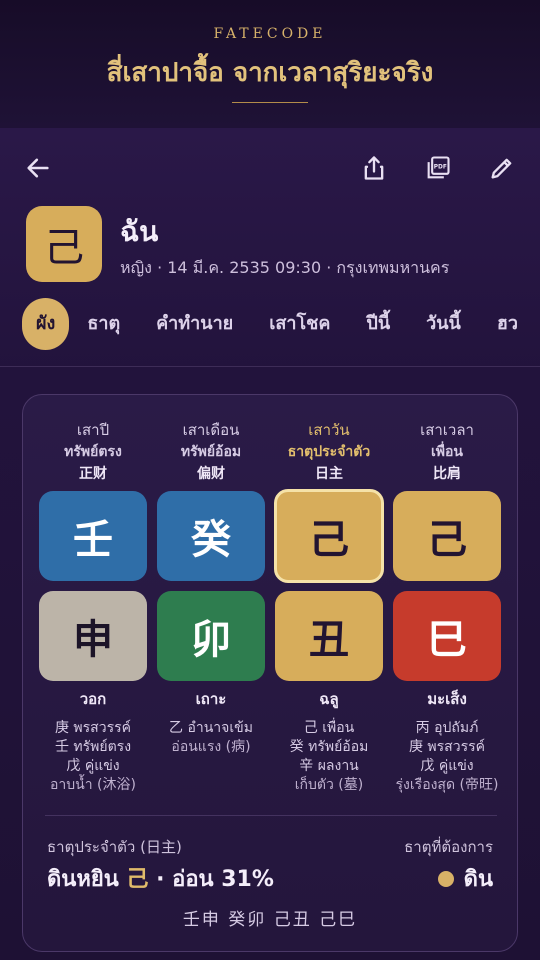  I want to click on stem-tile-year: 壬, so click(93, 536).